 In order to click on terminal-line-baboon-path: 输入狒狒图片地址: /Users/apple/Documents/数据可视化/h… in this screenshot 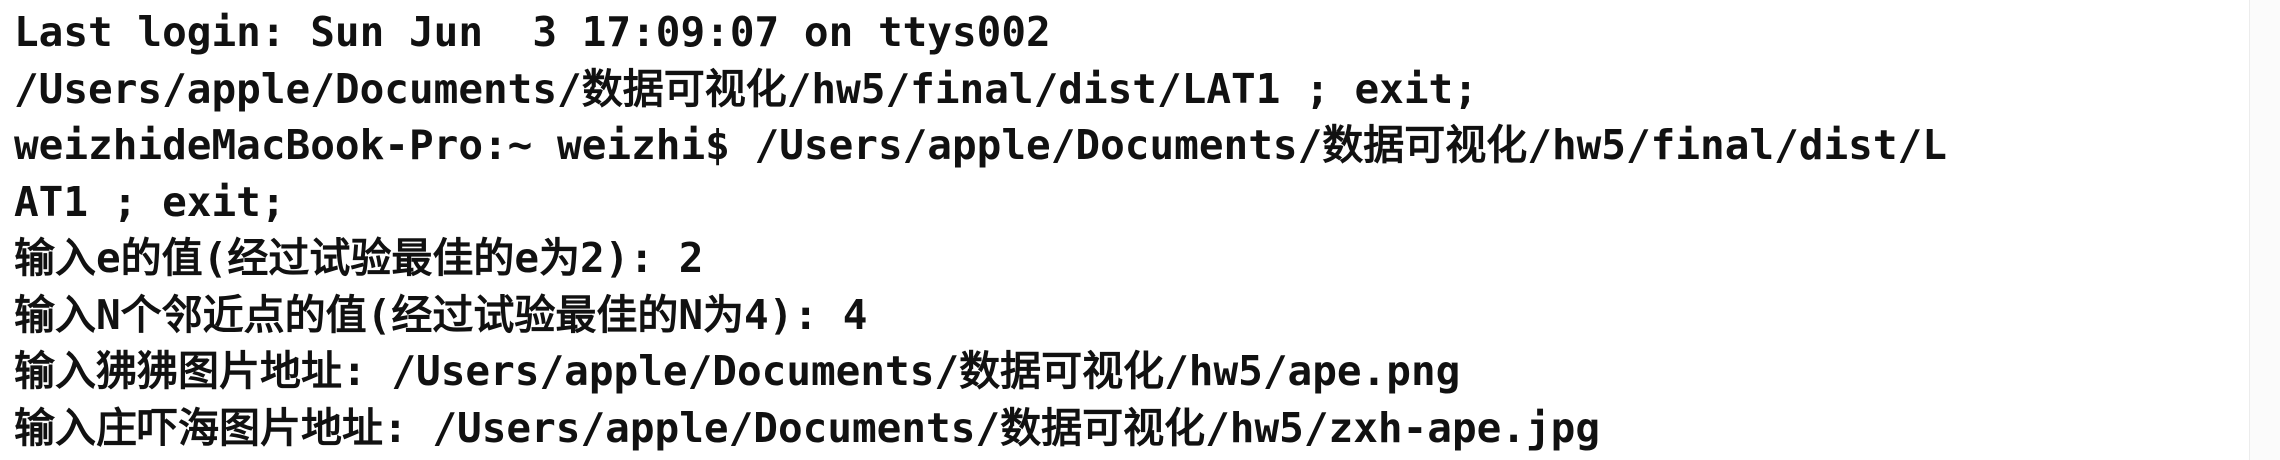, I will do `click(737, 371)`.